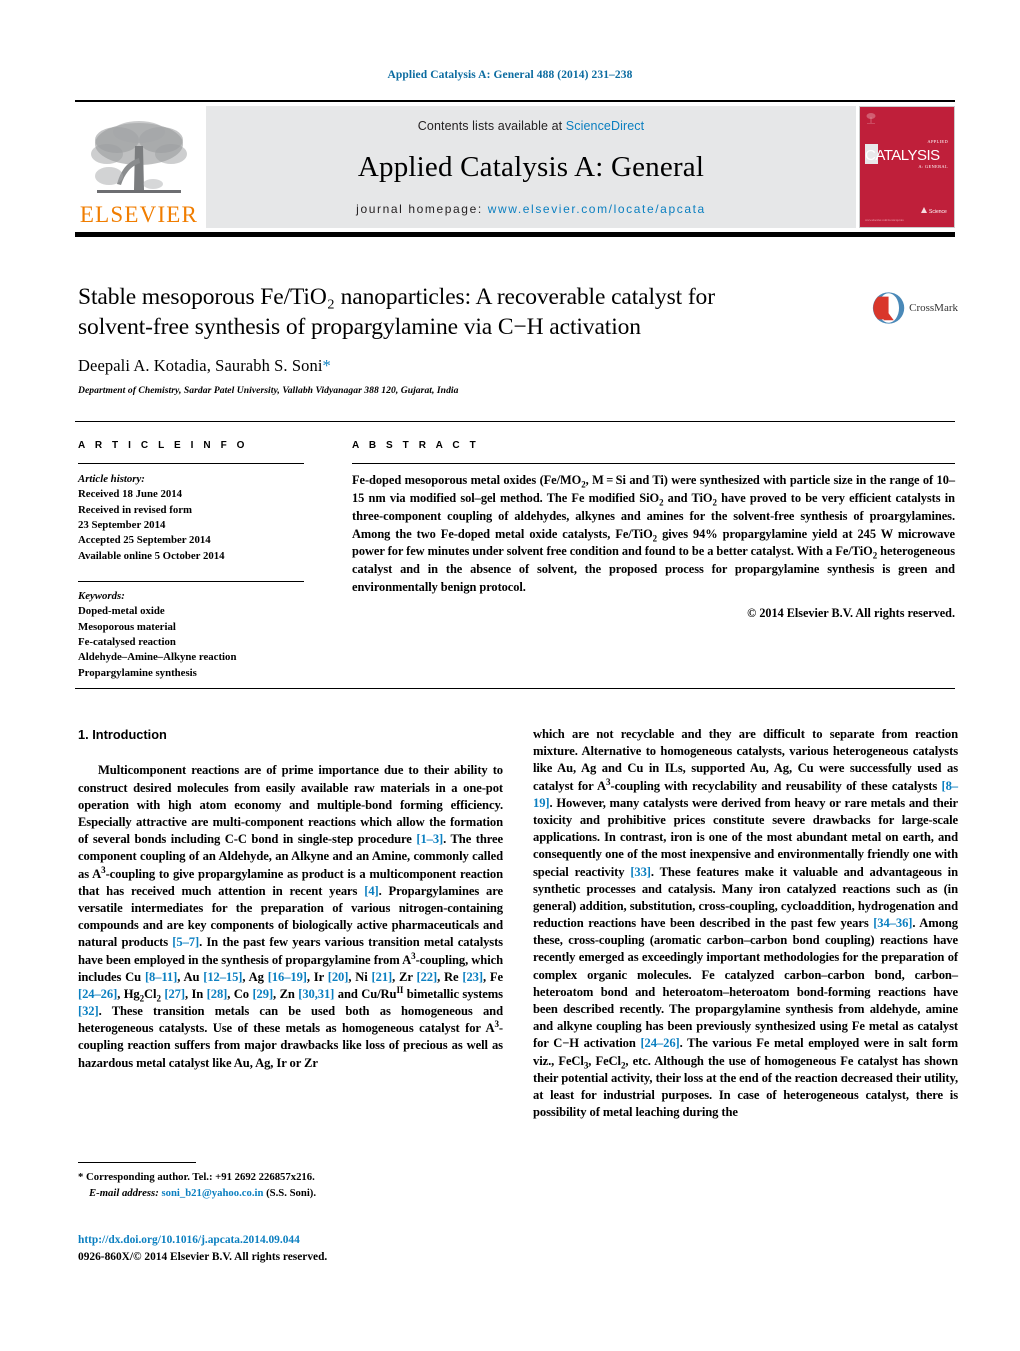 This screenshot has height=1351, width=1020. Describe the element at coordinates (605, 126) in the screenshot. I see `sciencedirect-link: ScienceDirect` at that location.